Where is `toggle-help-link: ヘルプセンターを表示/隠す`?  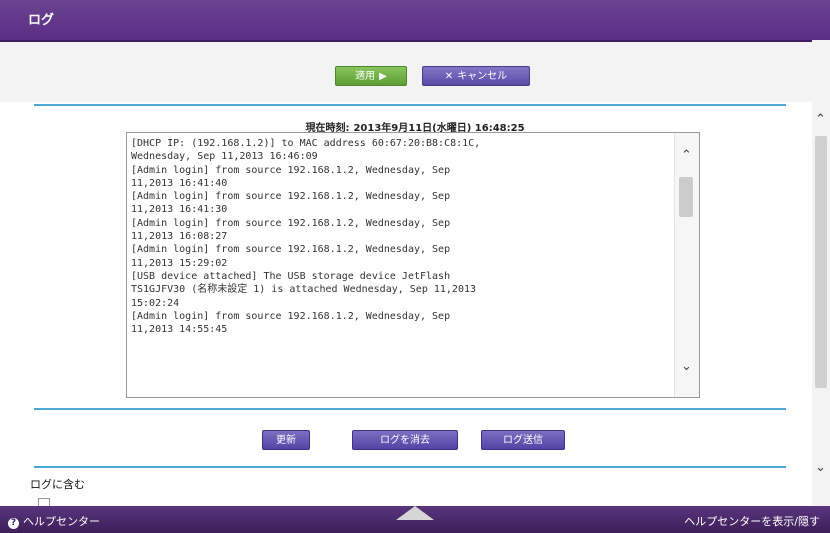
toggle-help-link: ヘルプセンターを表示/隠す is located at coordinates (752, 521).